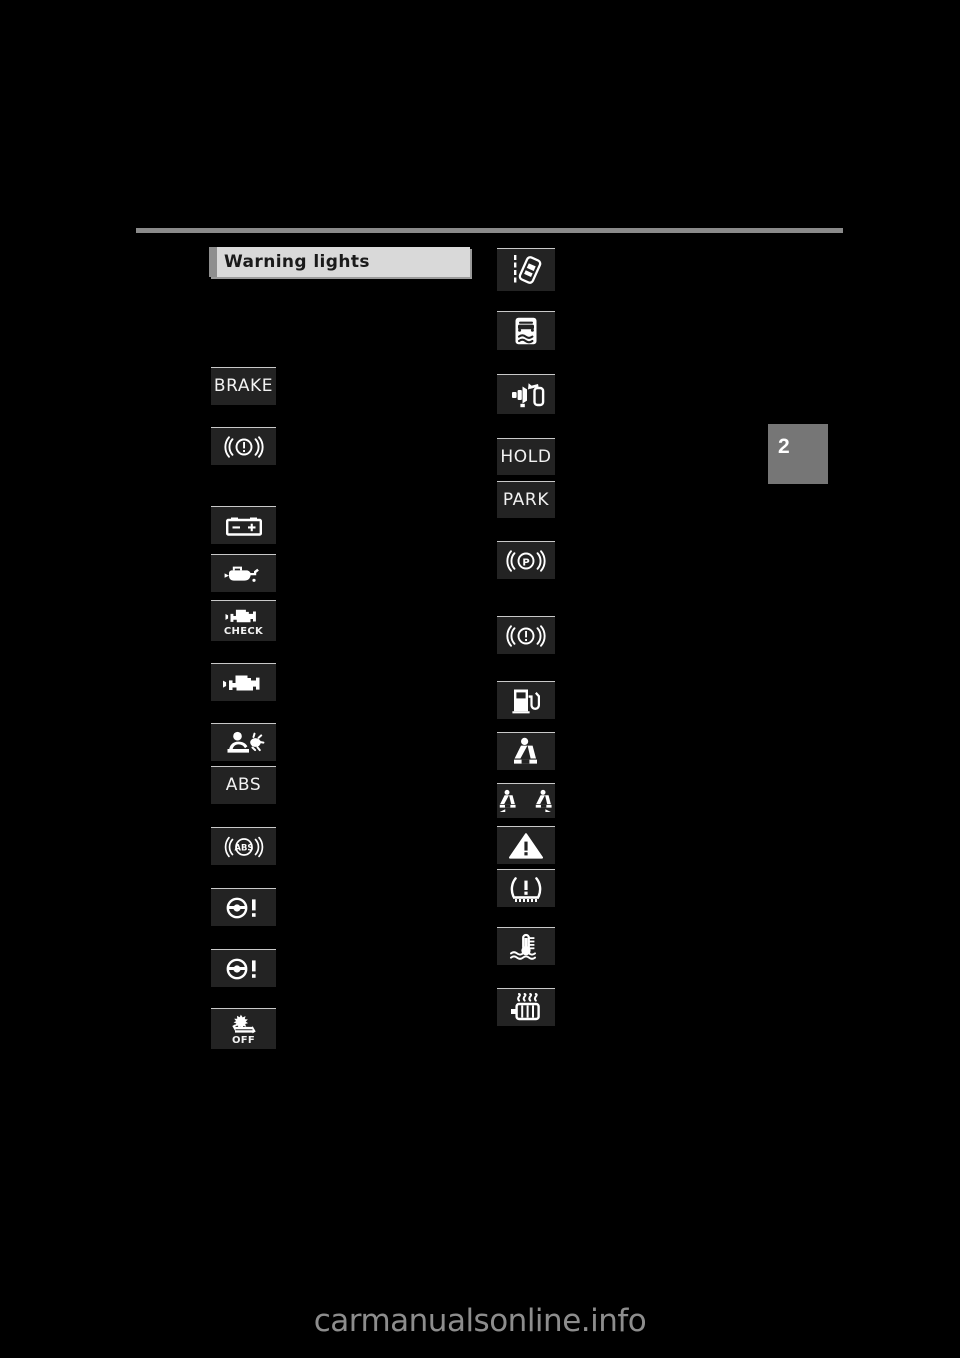 The image size is (960, 1358). Describe the element at coordinates (784, 446) in the screenshot. I see `chapter-number: 2` at that location.